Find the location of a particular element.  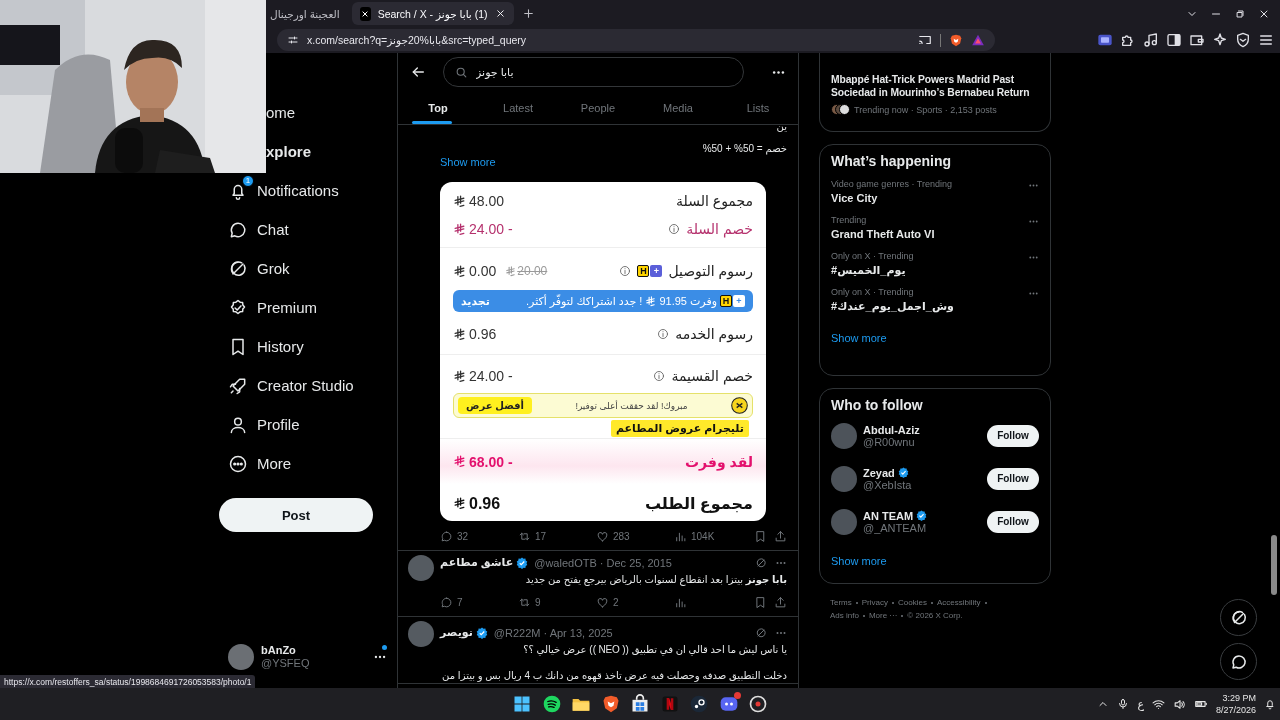

messages-button is located at coordinates (1238, 661).